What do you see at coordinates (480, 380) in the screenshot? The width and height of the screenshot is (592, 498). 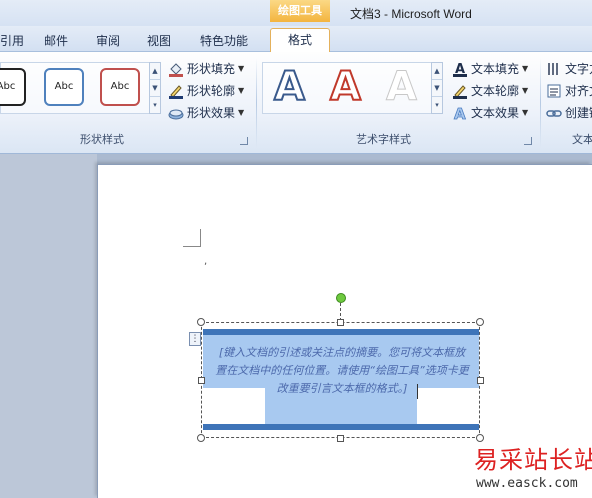 I see `resize-handle-right` at bounding box center [480, 380].